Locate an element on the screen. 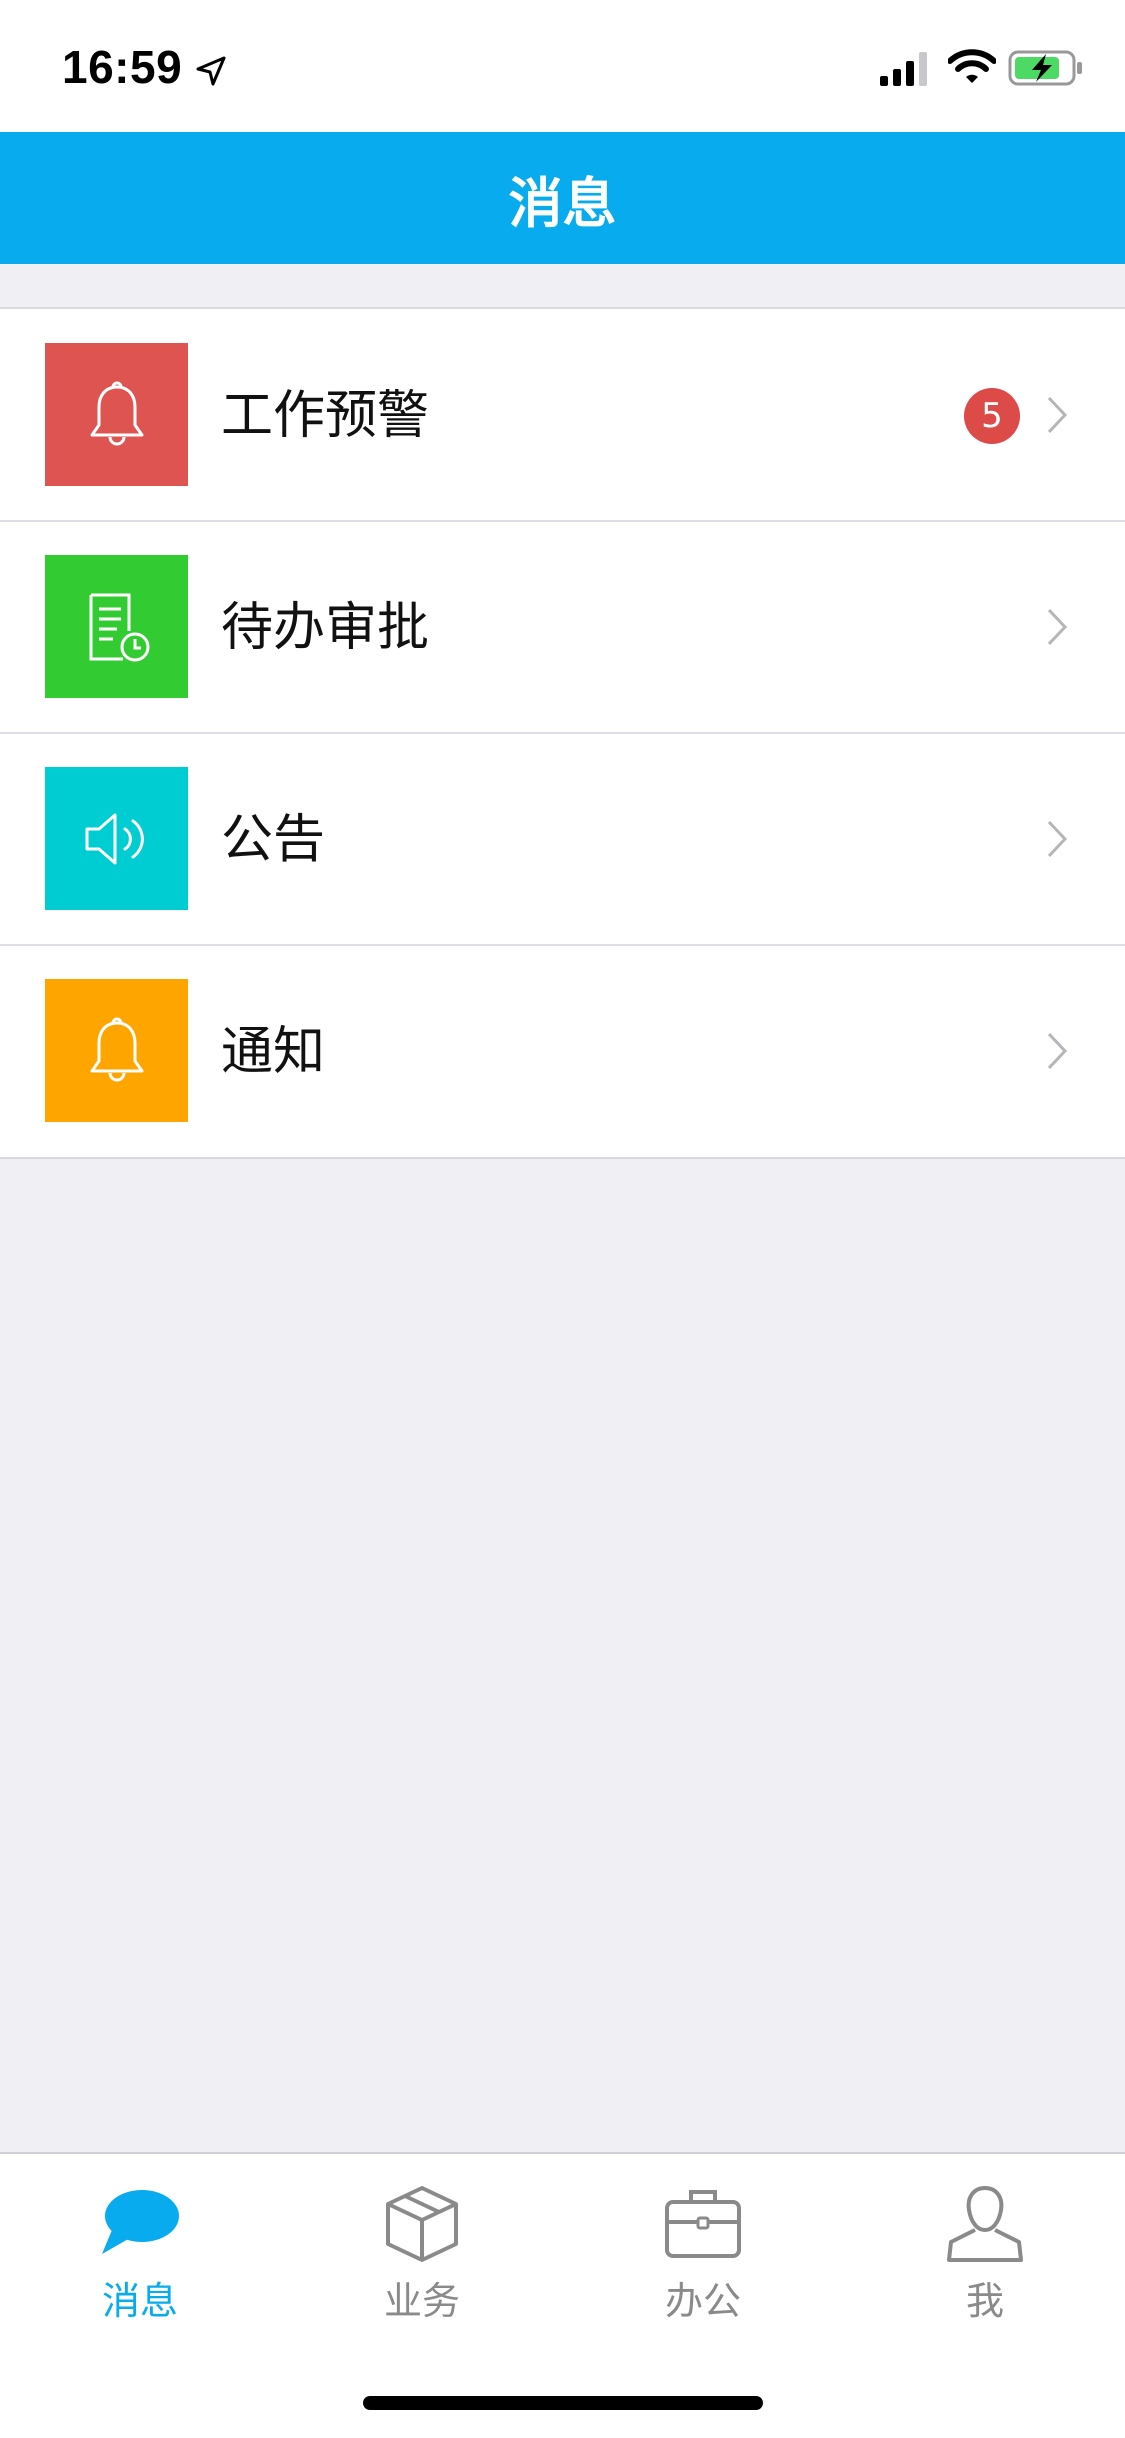  status-time: 16:59 is located at coordinates (122, 67).